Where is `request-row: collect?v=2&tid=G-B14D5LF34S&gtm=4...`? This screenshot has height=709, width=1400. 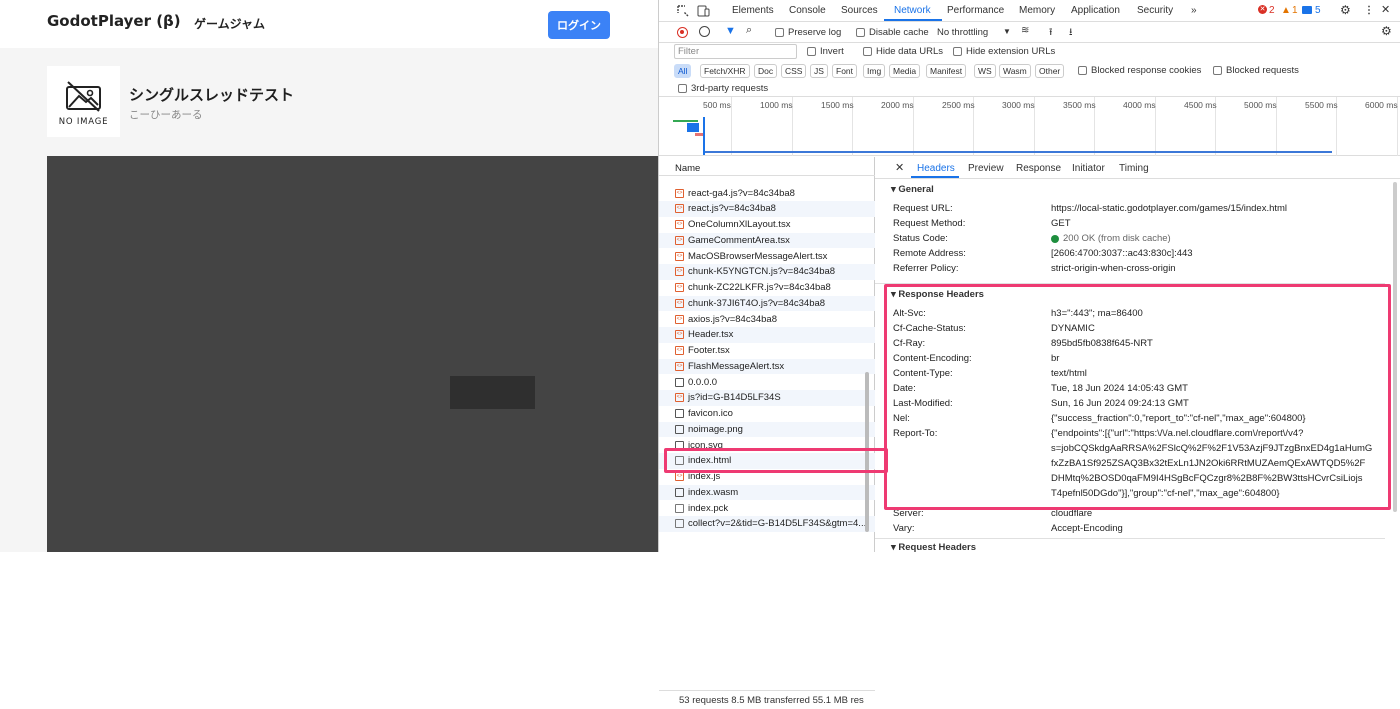
request-row: collect?v=2&tid=G-B14D5LF34S&gtm=4... is located at coordinates (767, 524).